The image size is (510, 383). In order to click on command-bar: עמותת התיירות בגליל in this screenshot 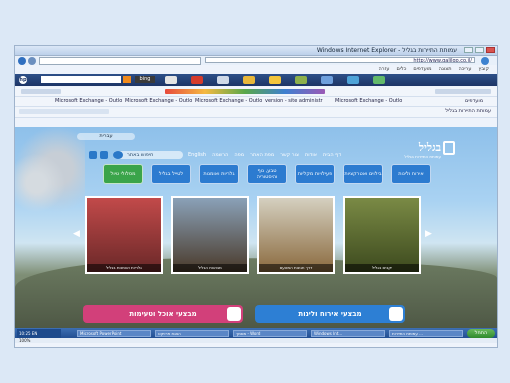, I will do `click(256, 112)`.